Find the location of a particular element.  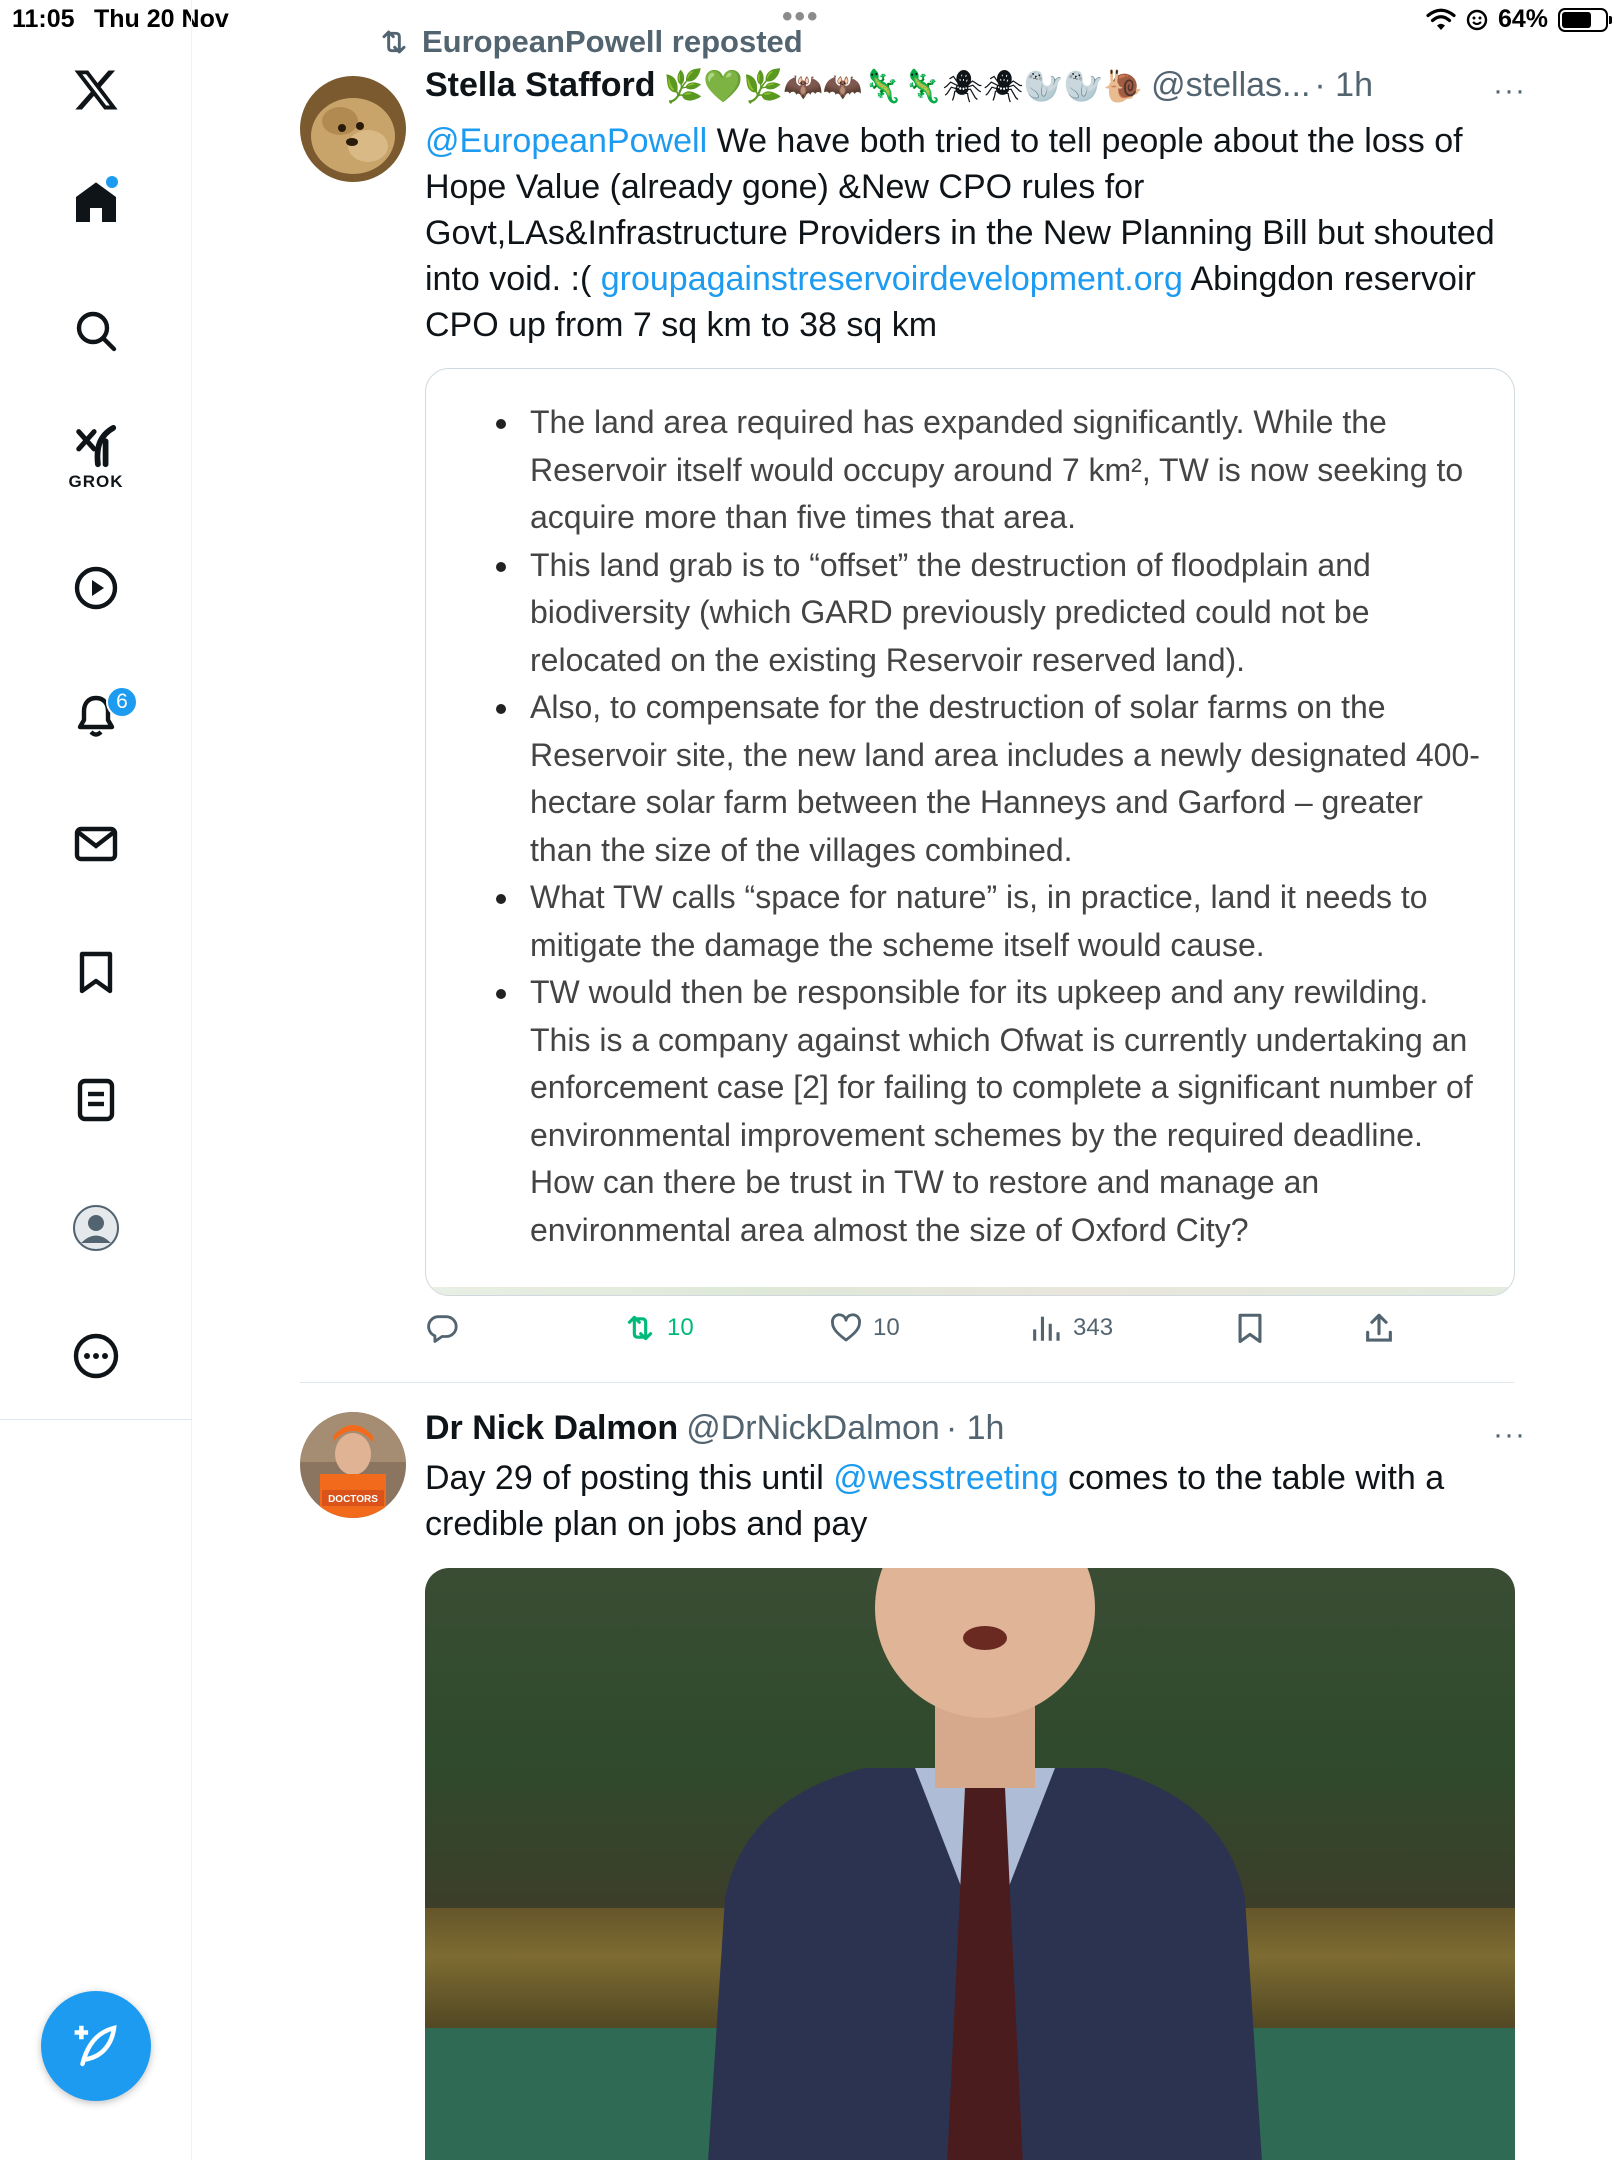

like-button: 10 is located at coordinates (864, 1328).